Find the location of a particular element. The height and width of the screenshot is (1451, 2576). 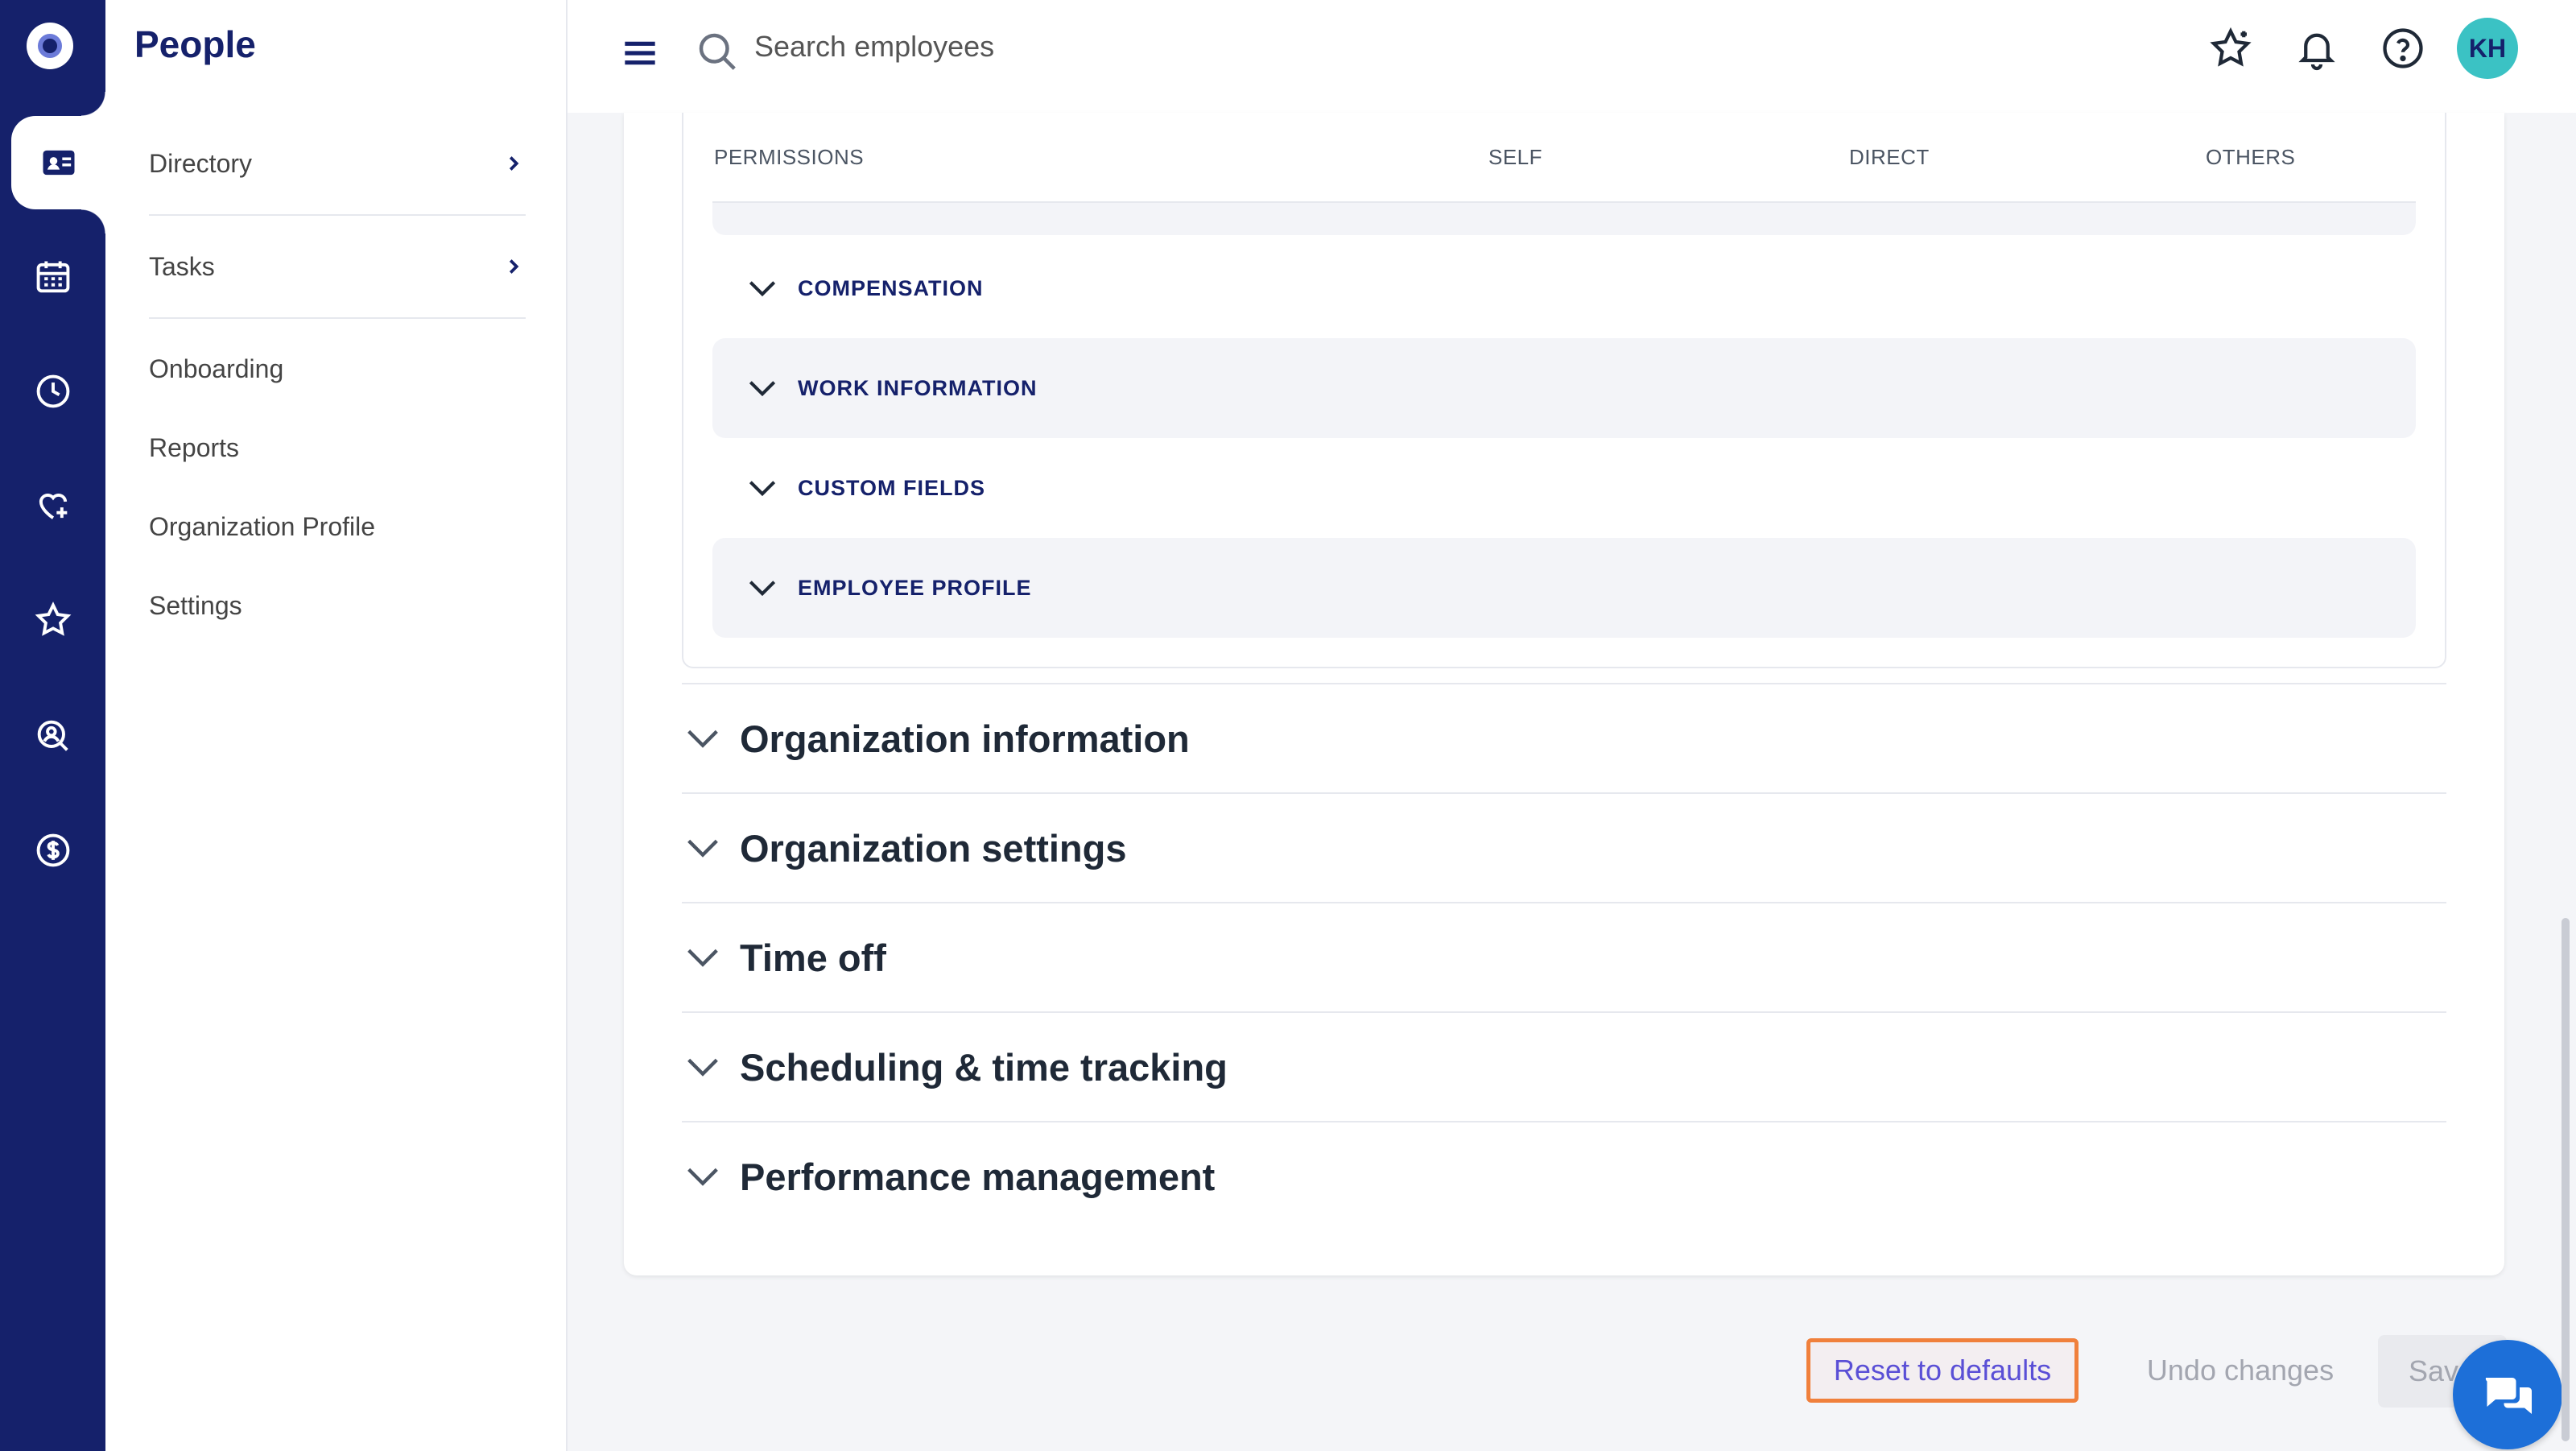

rail-item-people is located at coordinates (58, 163).